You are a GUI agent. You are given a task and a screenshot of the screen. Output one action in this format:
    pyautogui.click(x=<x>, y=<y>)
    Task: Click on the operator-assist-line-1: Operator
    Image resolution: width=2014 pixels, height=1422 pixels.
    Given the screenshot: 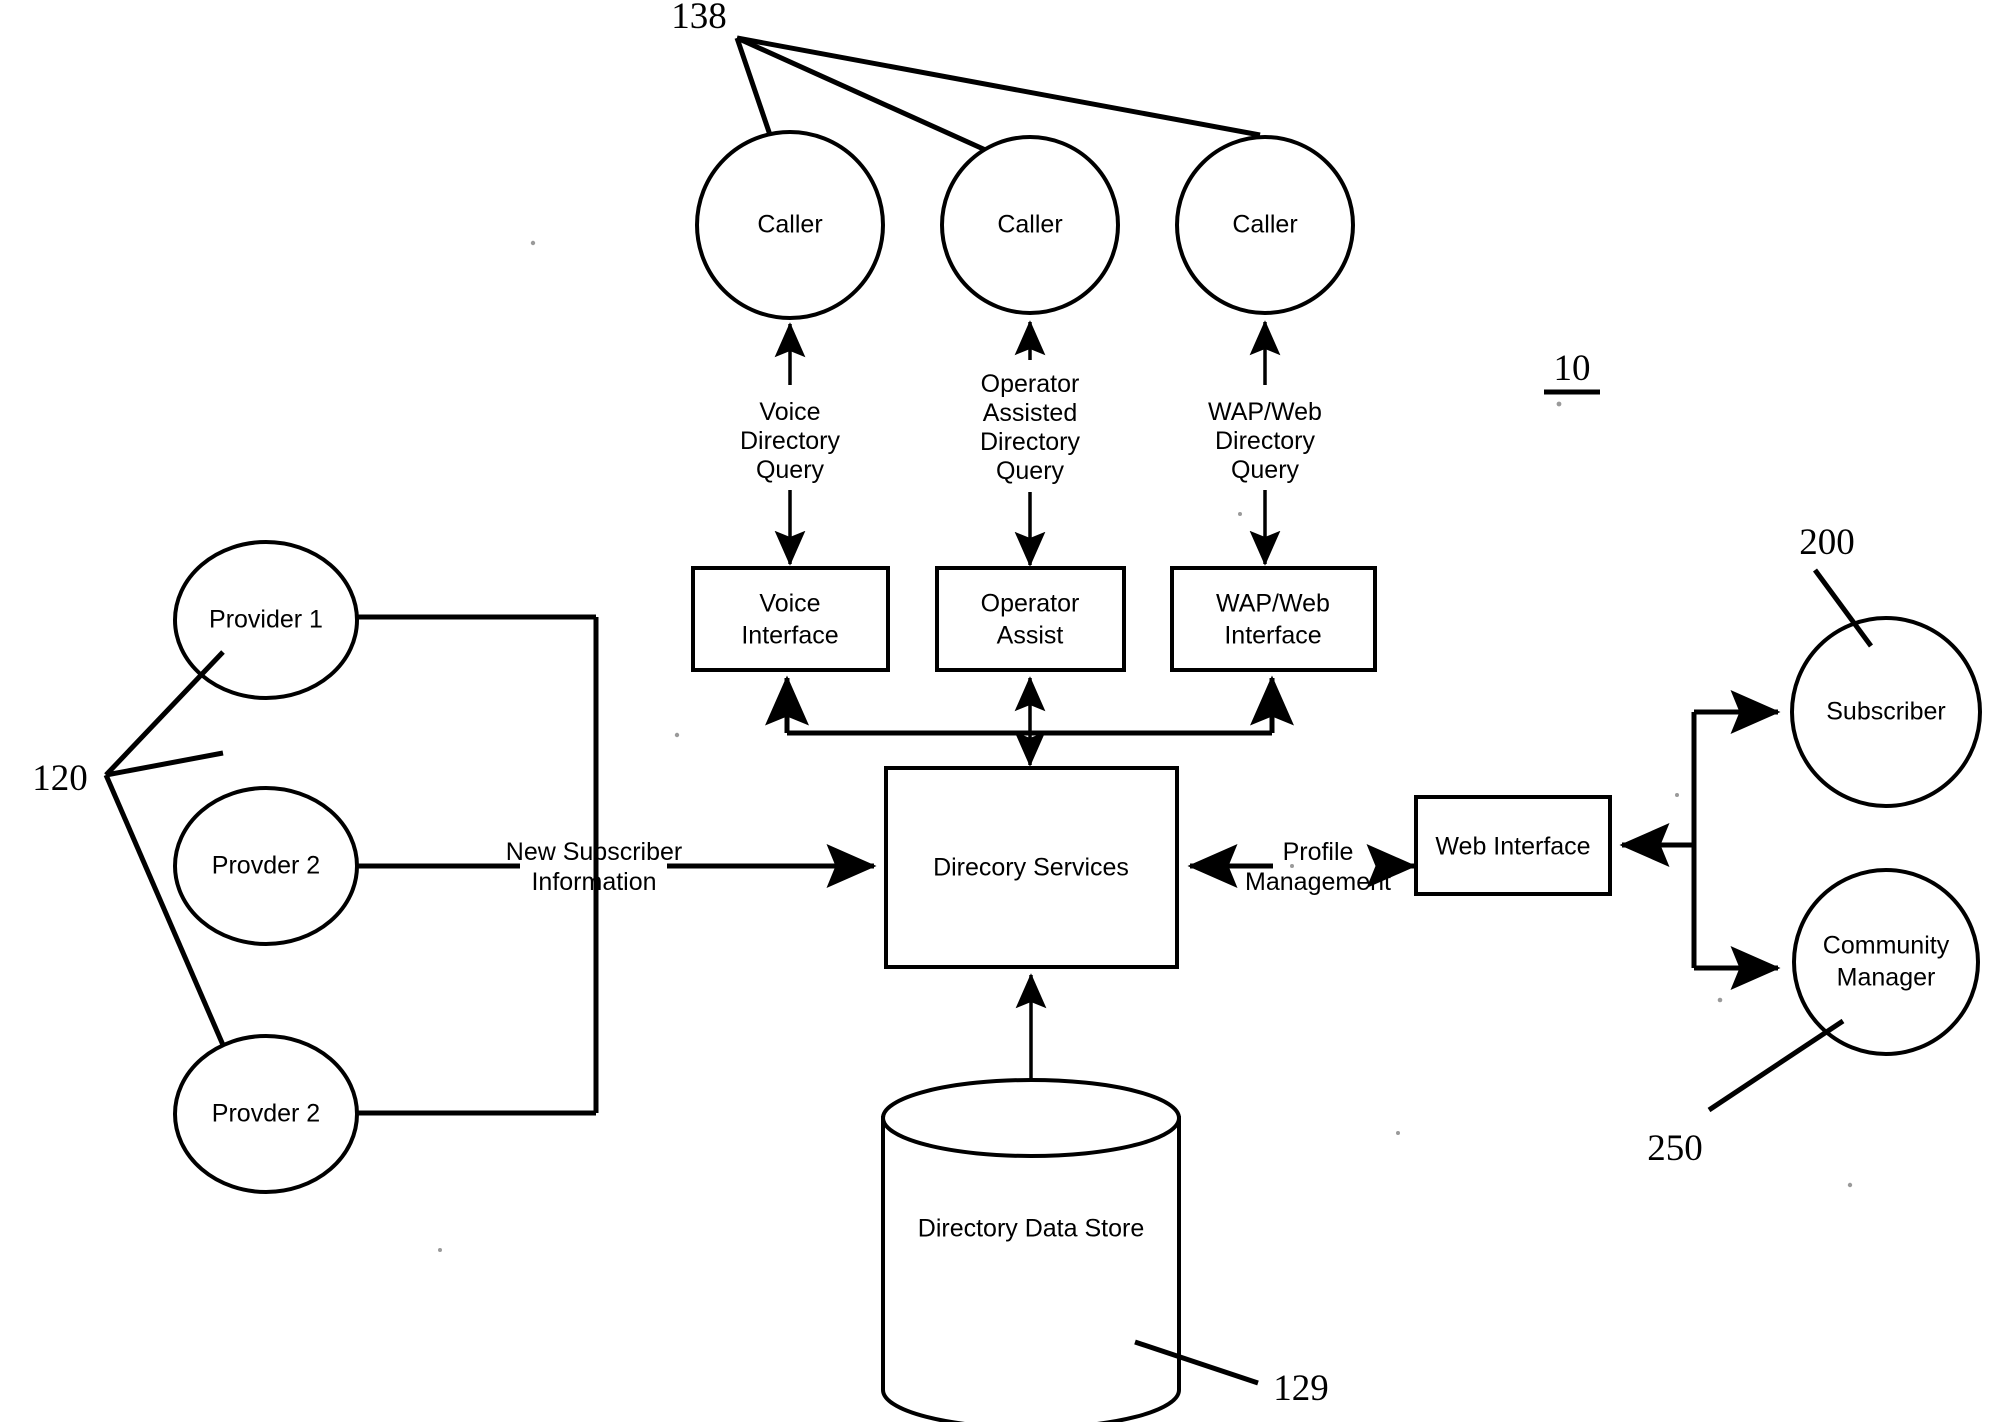 What is the action you would take?
    pyautogui.click(x=1030, y=604)
    